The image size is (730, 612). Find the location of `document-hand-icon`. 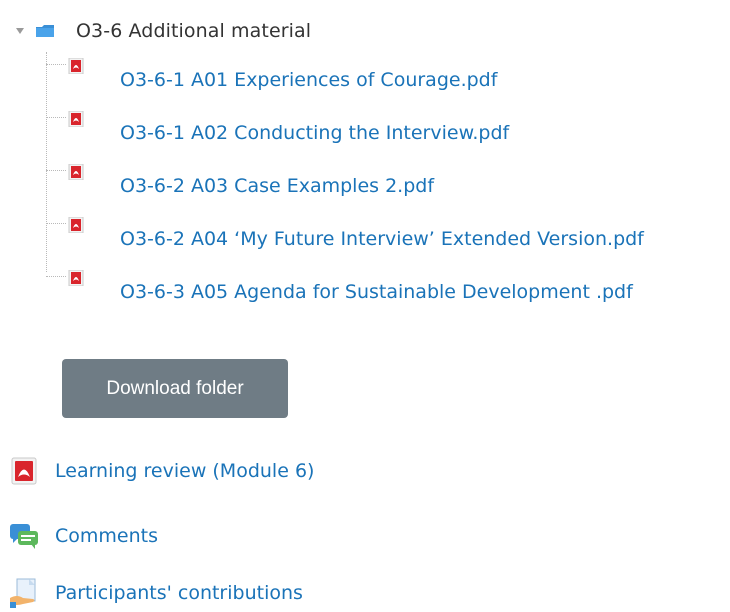

document-hand-icon is located at coordinates (24, 593).